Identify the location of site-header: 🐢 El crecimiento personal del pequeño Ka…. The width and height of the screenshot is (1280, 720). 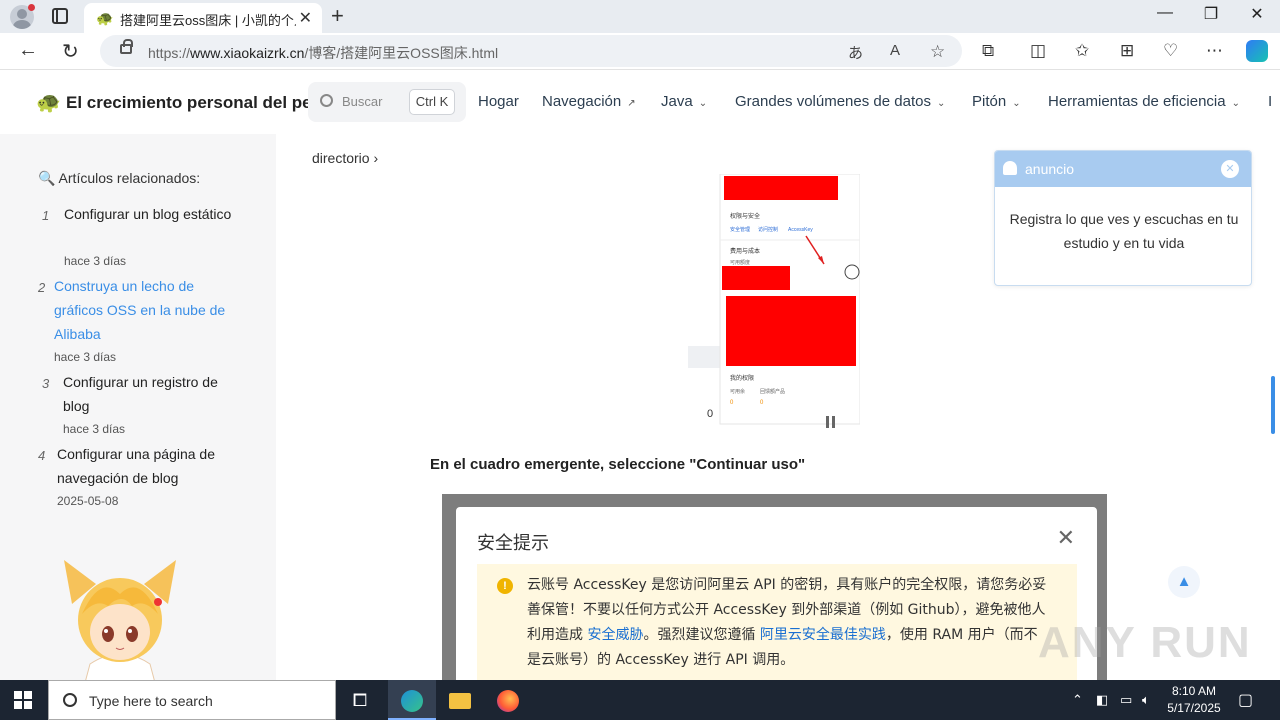
(640, 102).